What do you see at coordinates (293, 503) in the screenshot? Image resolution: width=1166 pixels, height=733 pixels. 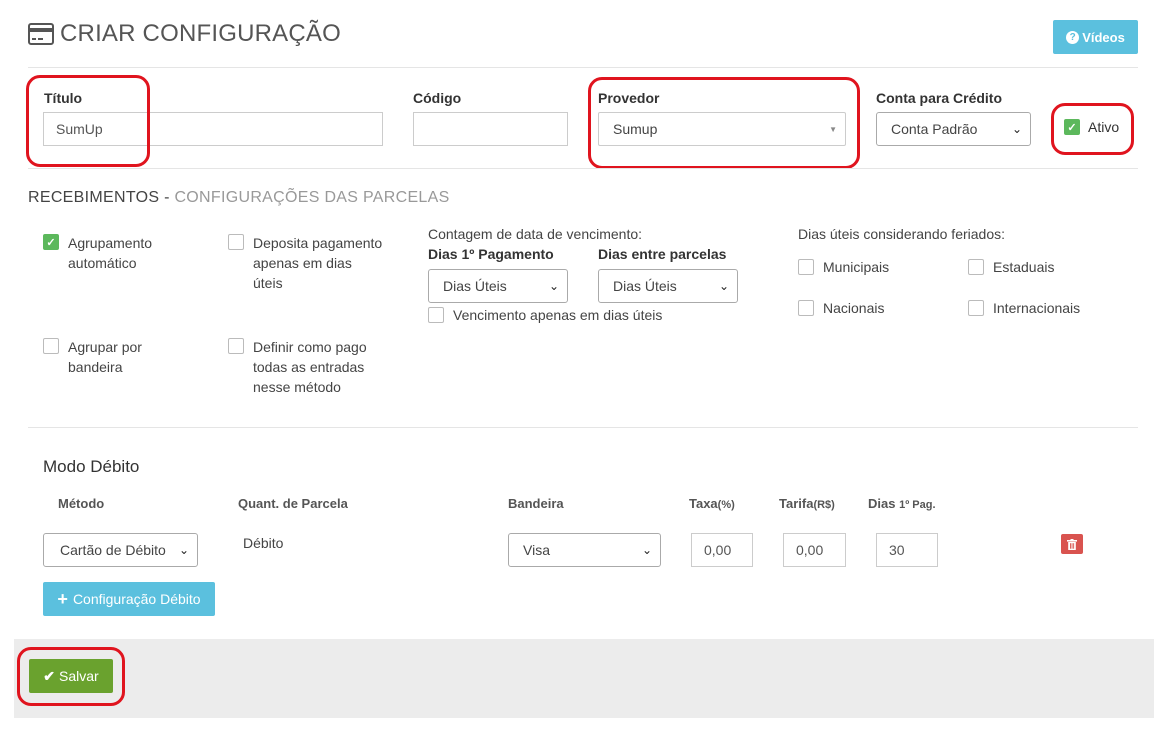 I see `header-quant: Quant. de Parcela` at bounding box center [293, 503].